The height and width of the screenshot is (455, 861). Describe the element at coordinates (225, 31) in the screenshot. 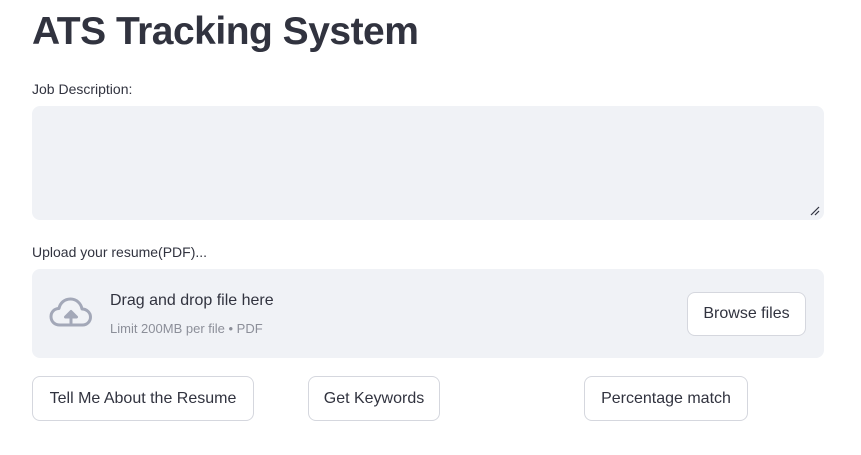

I see `page-title: ATS Tracking System` at that location.